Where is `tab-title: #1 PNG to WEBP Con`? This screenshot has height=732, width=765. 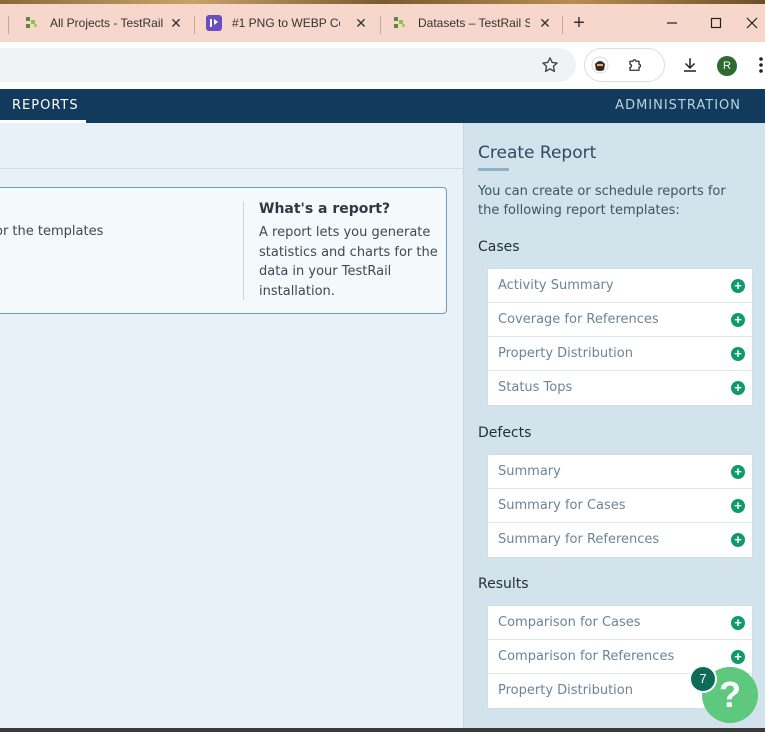 tab-title: #1 PNG to WEBP Con is located at coordinates (286, 23).